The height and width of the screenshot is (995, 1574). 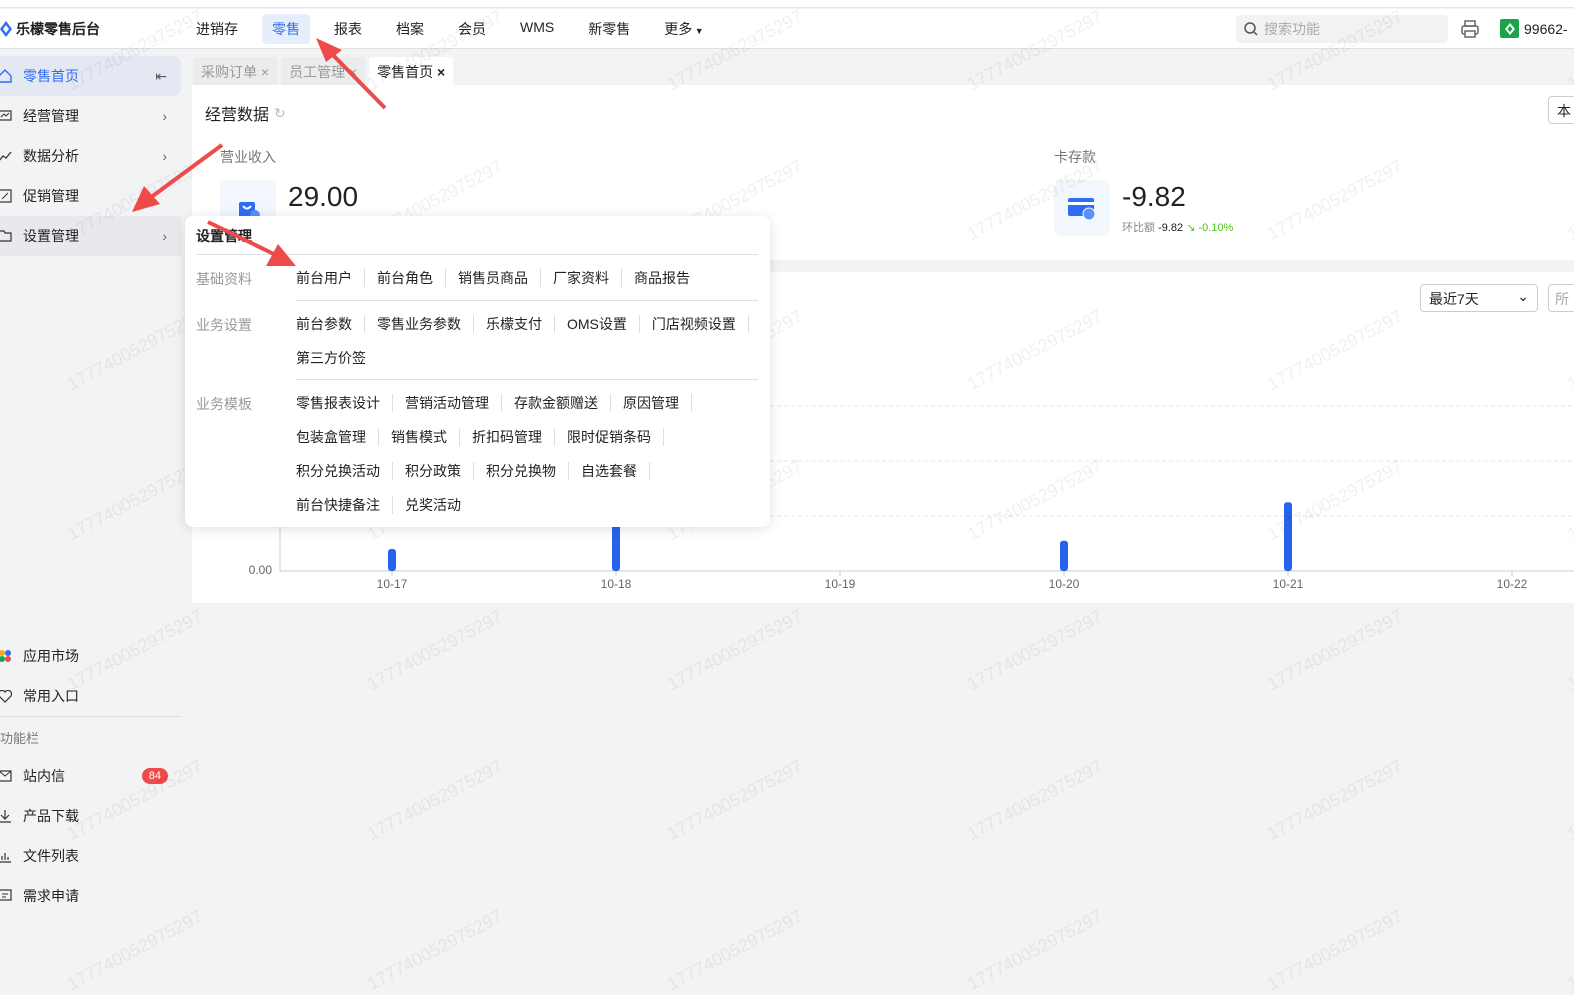 What do you see at coordinates (6, 236) in the screenshot?
I see `folder-icon` at bounding box center [6, 236].